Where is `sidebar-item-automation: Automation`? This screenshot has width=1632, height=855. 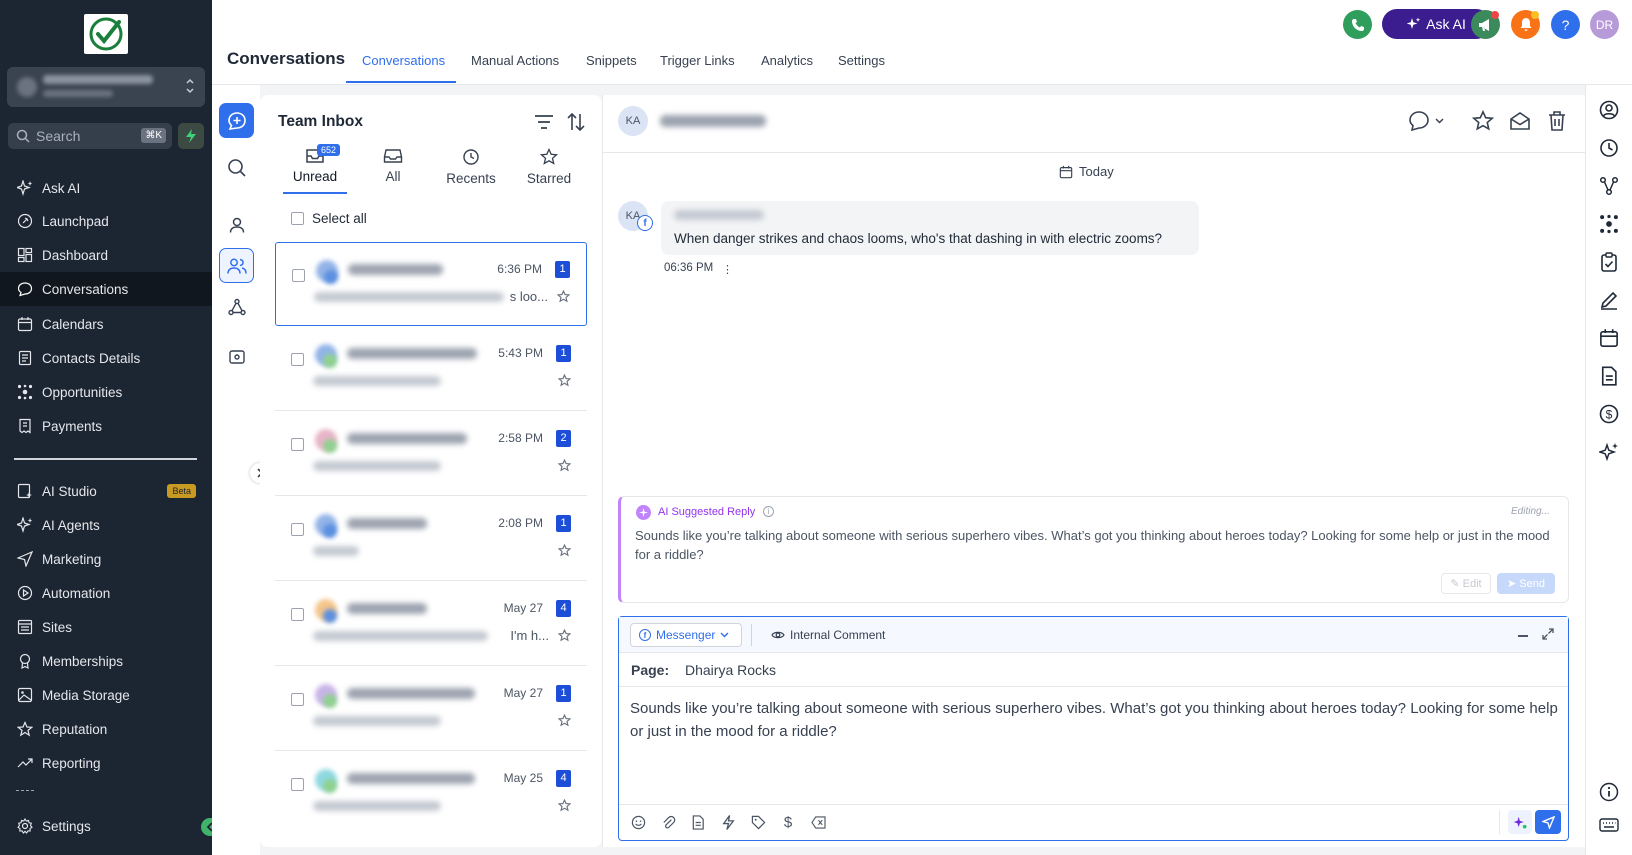 sidebar-item-automation: Automation is located at coordinates (106, 593).